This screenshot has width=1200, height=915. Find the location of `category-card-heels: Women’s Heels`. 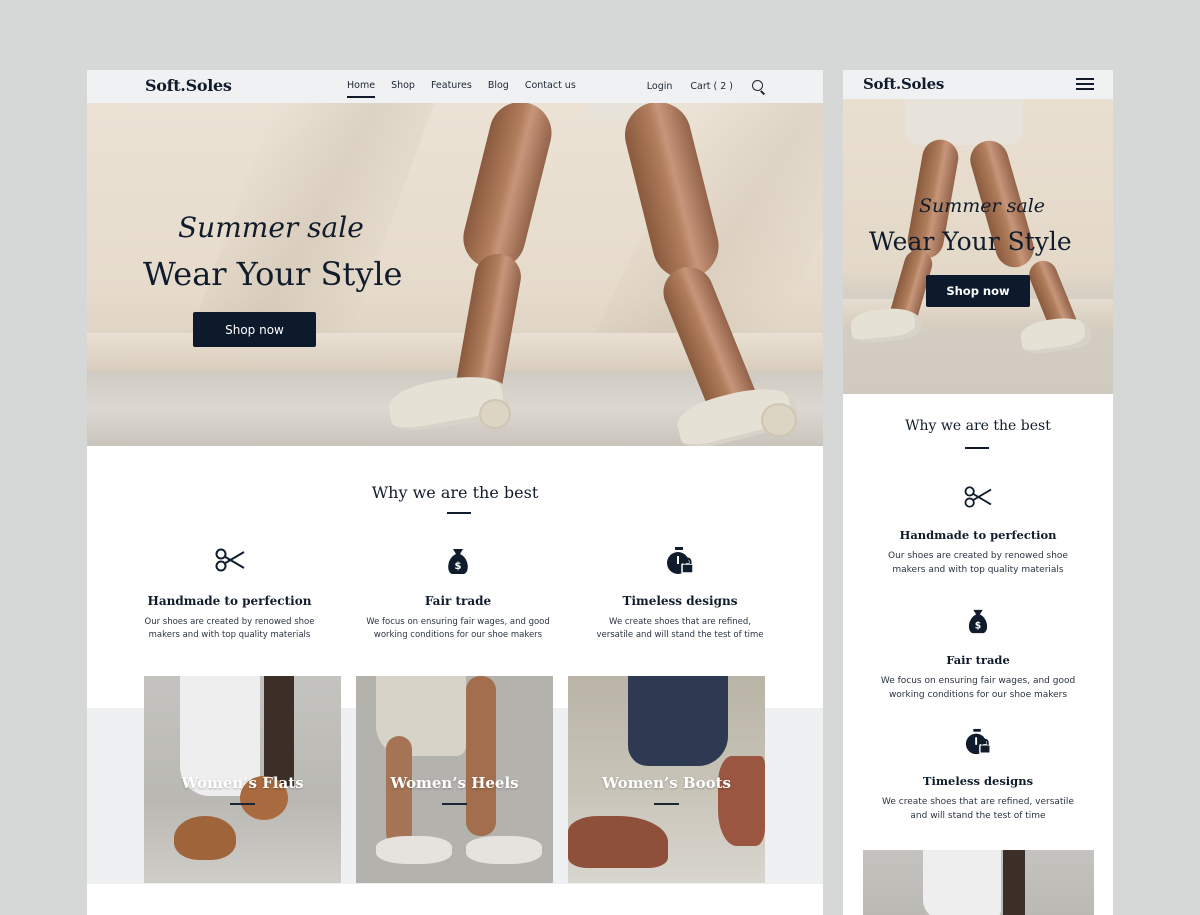

category-card-heels: Women’s Heels is located at coordinates (454, 779).